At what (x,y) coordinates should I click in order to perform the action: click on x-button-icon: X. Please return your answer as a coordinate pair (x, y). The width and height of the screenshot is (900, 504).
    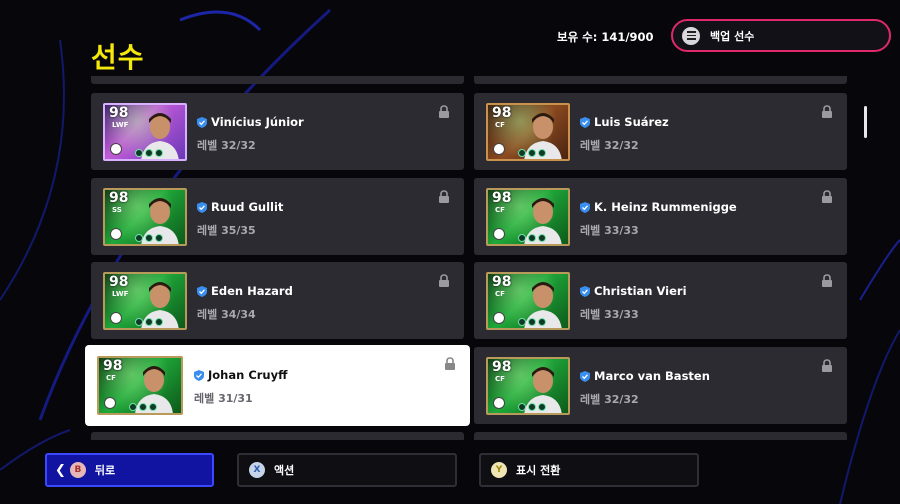
    Looking at the image, I should click on (257, 470).